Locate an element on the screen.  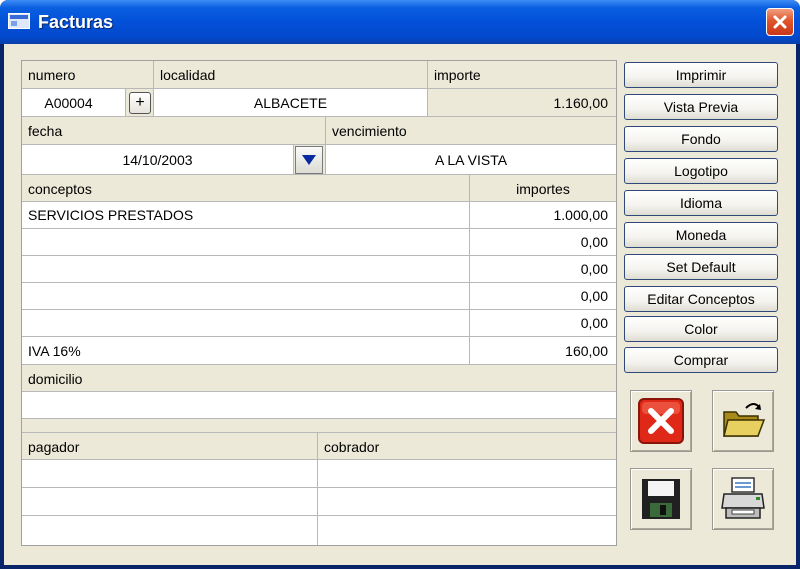
editar-conceptos-button: Editar Conceptos is located at coordinates (701, 299).